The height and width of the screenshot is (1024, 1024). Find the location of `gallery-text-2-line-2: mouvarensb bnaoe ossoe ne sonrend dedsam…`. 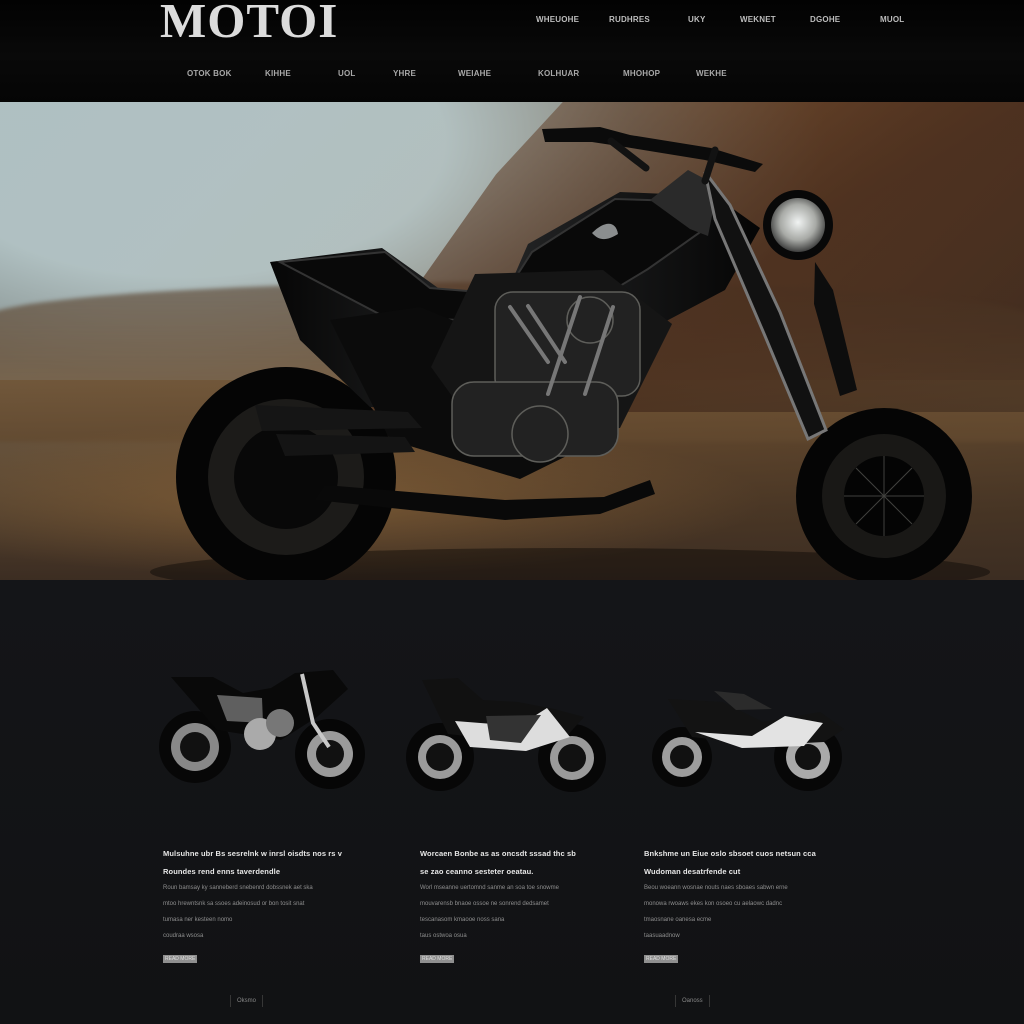

gallery-text-2-line-2: mouvarensb bnaoe ossoe ne sonrend dedsam… is located at coordinates (484, 904).